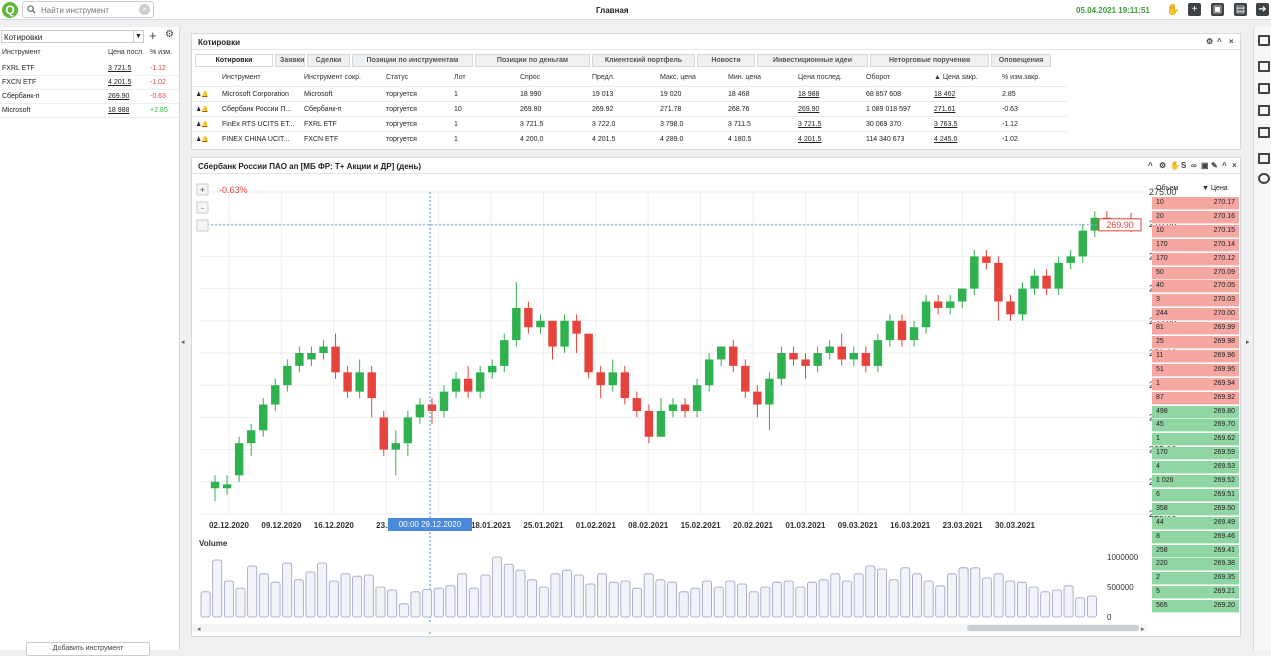 The width and height of the screenshot is (1271, 656). Describe the element at coordinates (956, 77) in the screenshot. I see `quotes-col-header: ▲ Цена закр.` at that location.